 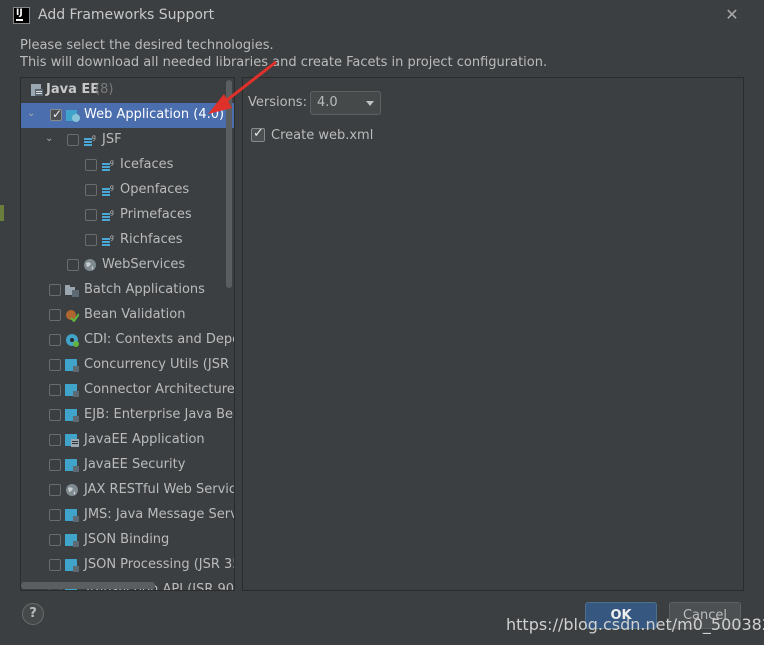 I want to click on tree-item-label: JSON Binding, so click(x=127, y=539).